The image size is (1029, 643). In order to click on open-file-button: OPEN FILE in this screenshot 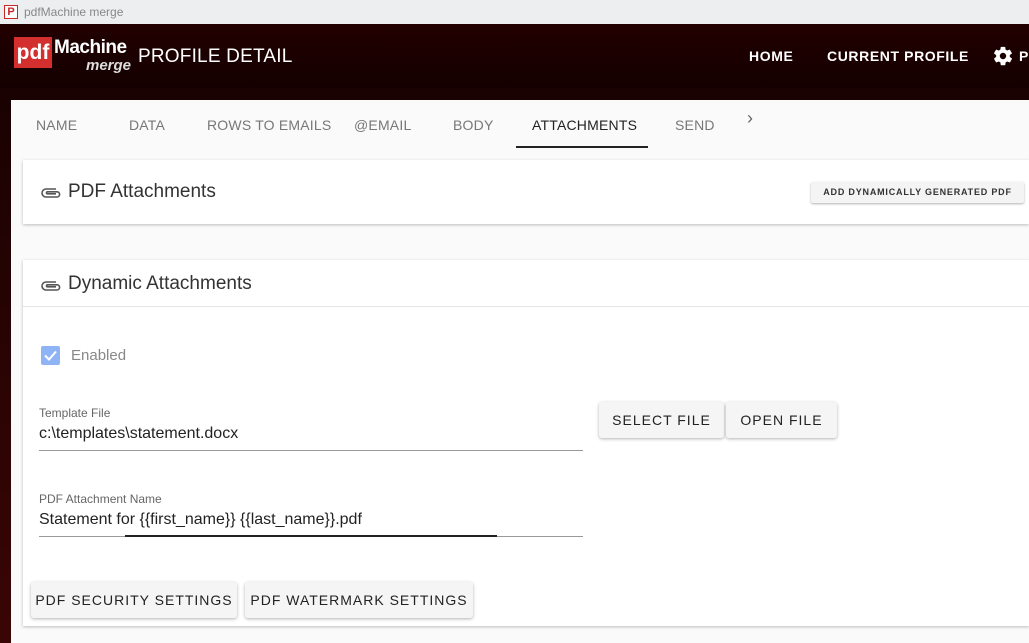, I will do `click(781, 420)`.